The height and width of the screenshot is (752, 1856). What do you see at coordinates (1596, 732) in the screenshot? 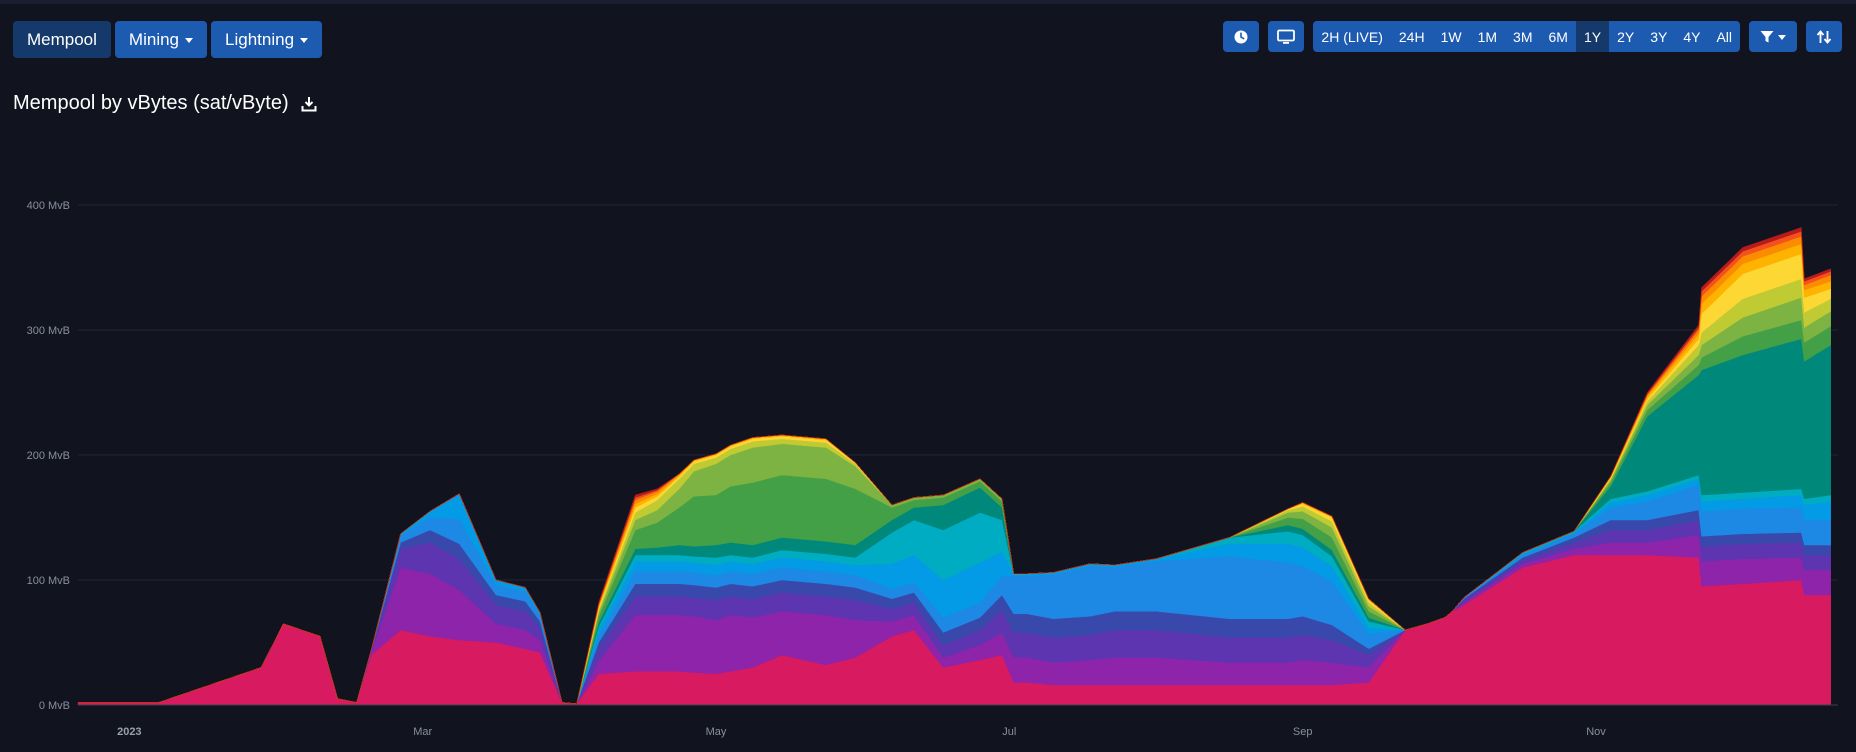
I see `x-tick-label: Nov` at bounding box center [1596, 732].